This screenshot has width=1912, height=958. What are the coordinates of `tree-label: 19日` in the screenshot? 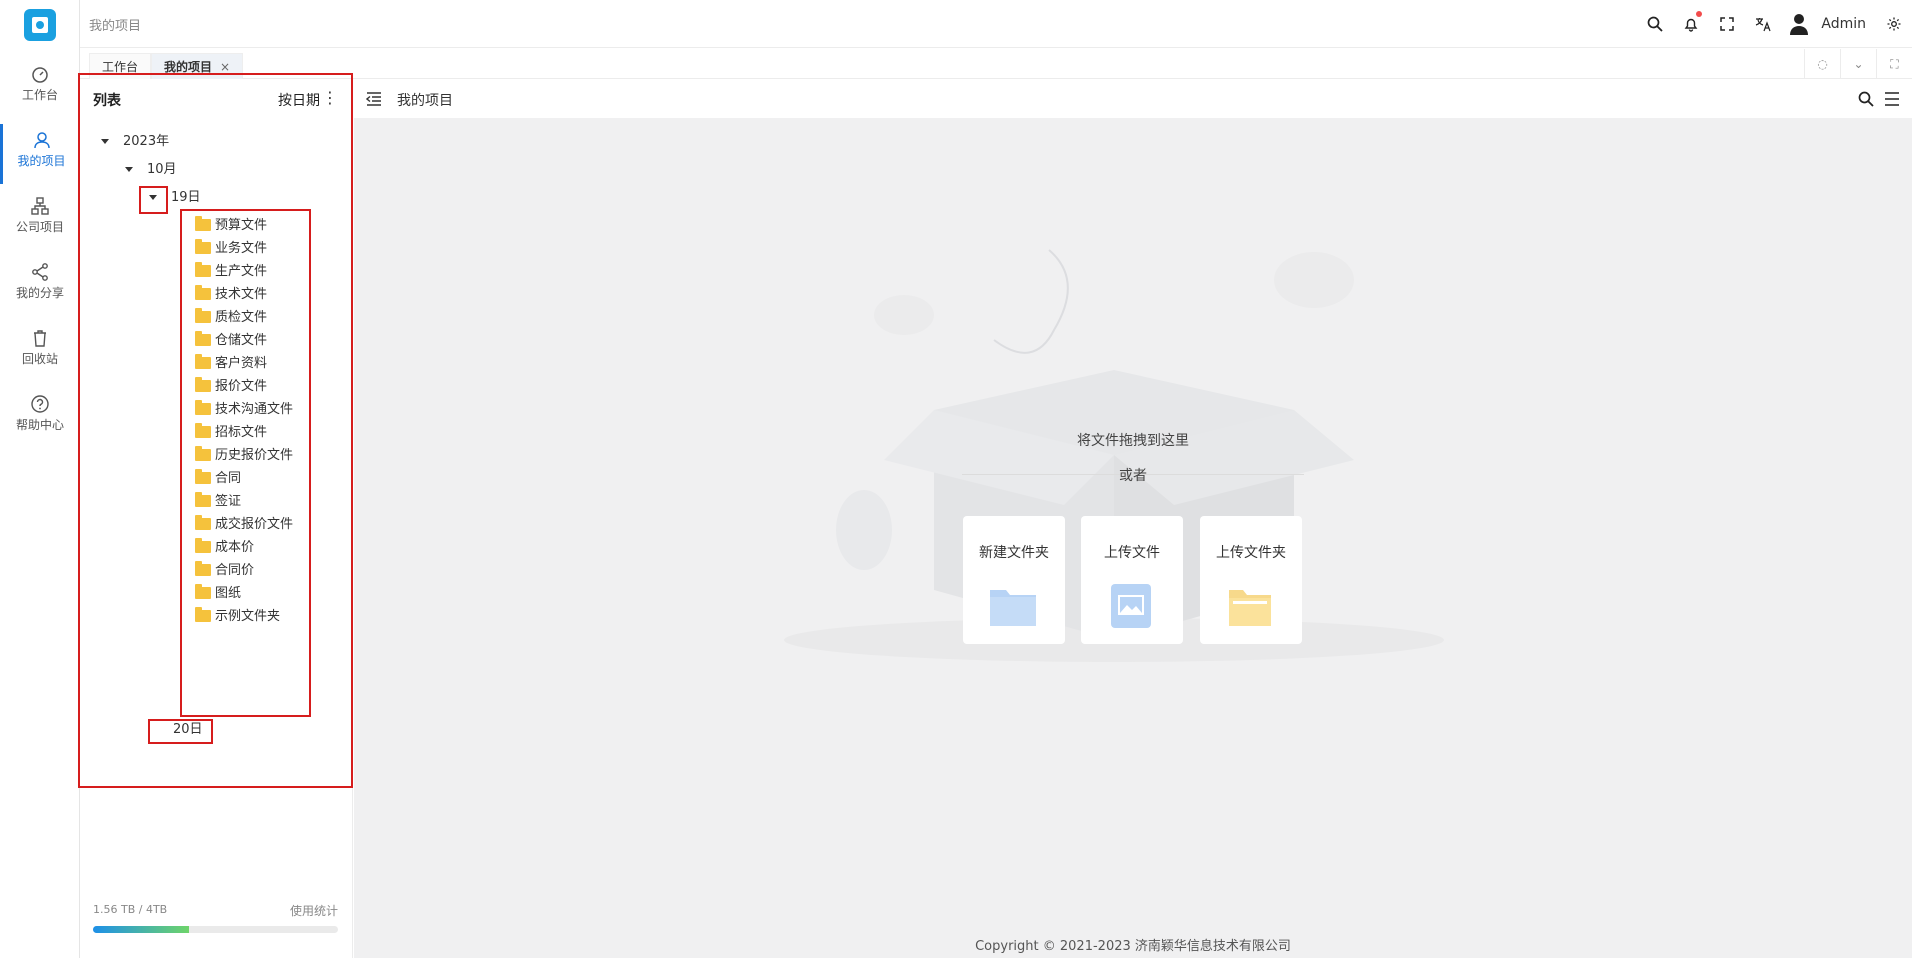 It's located at (186, 197).